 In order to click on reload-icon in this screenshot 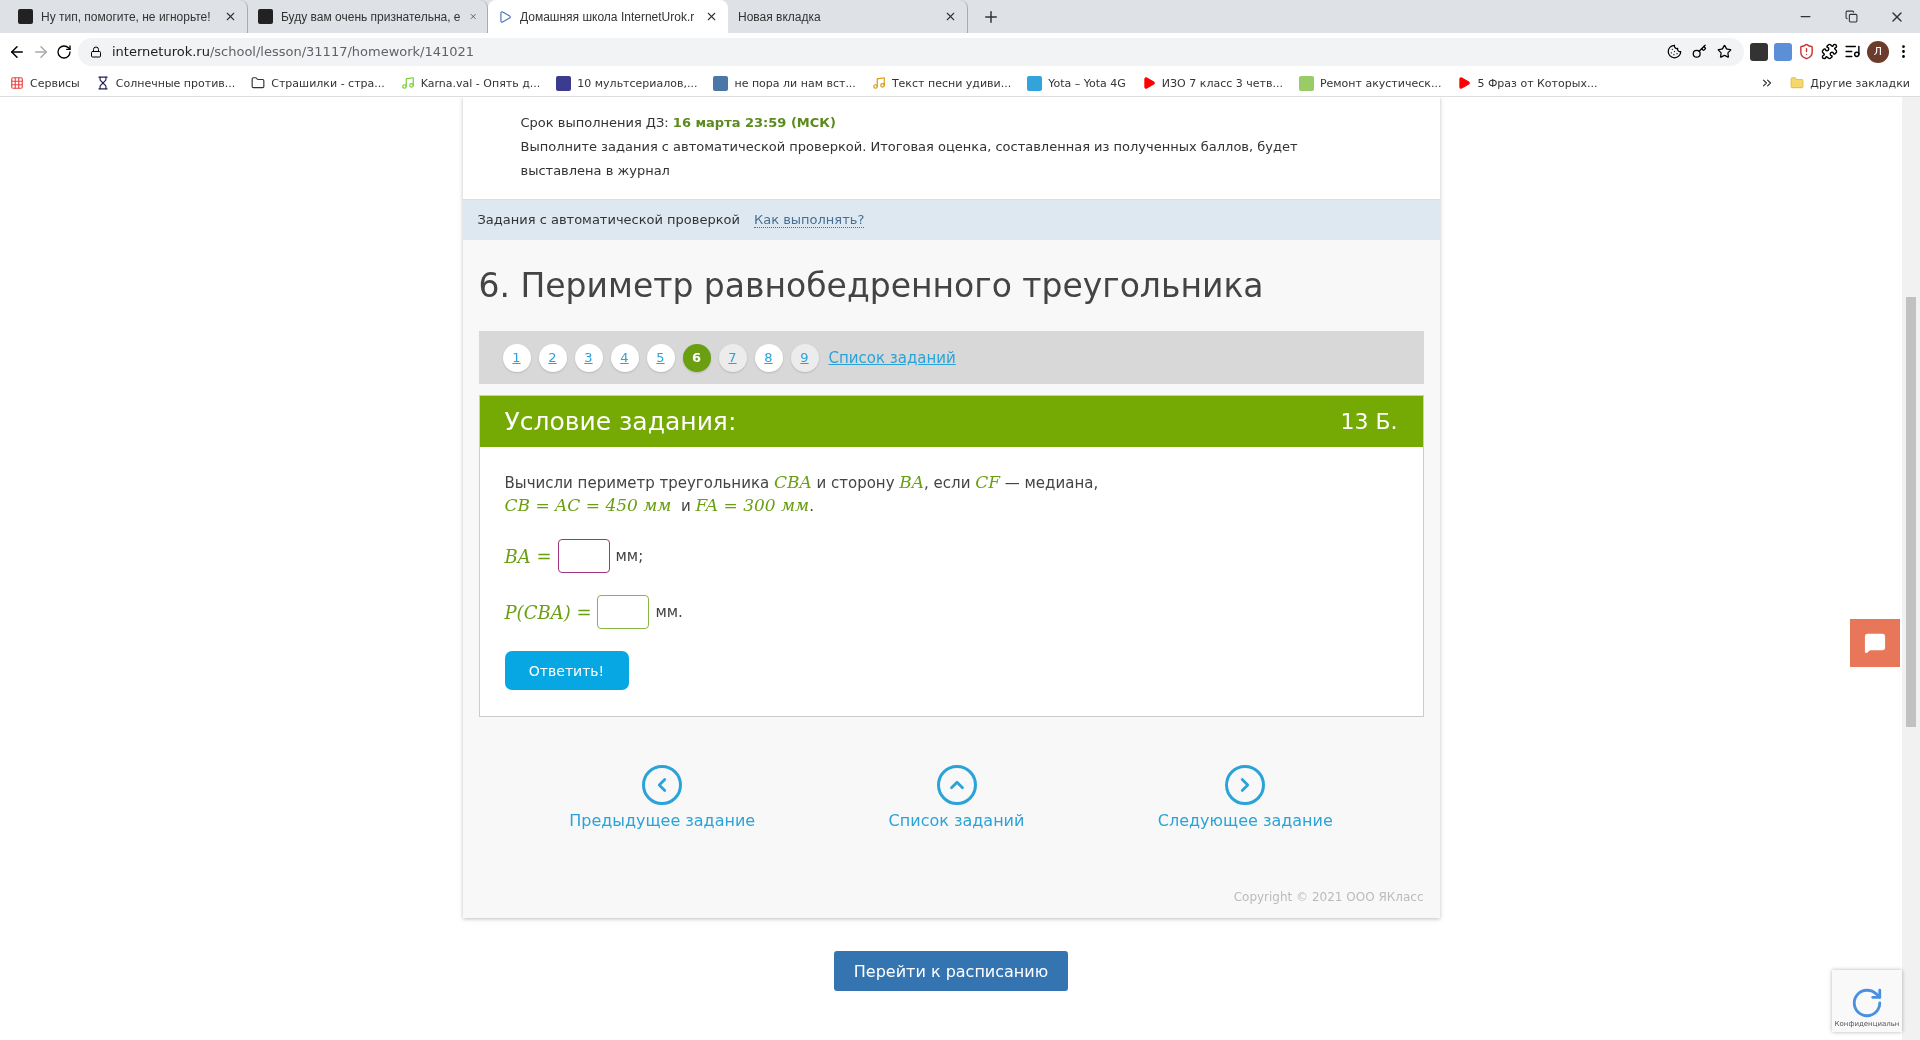, I will do `click(64, 51)`.